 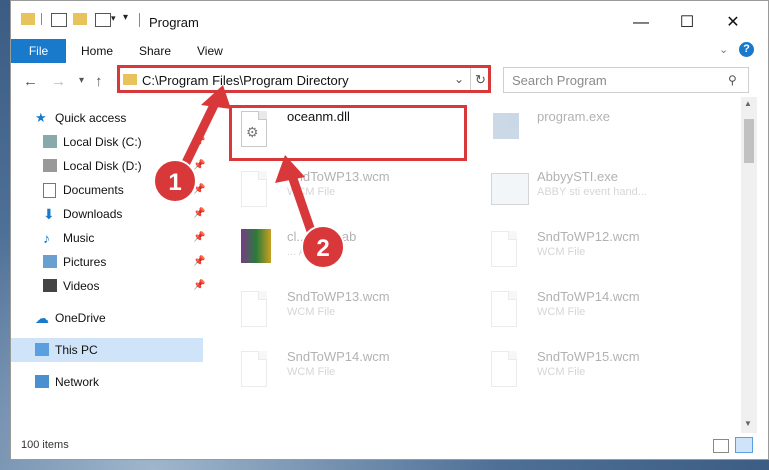 I want to click on arrow-2-head, so click(x=290, y=169).